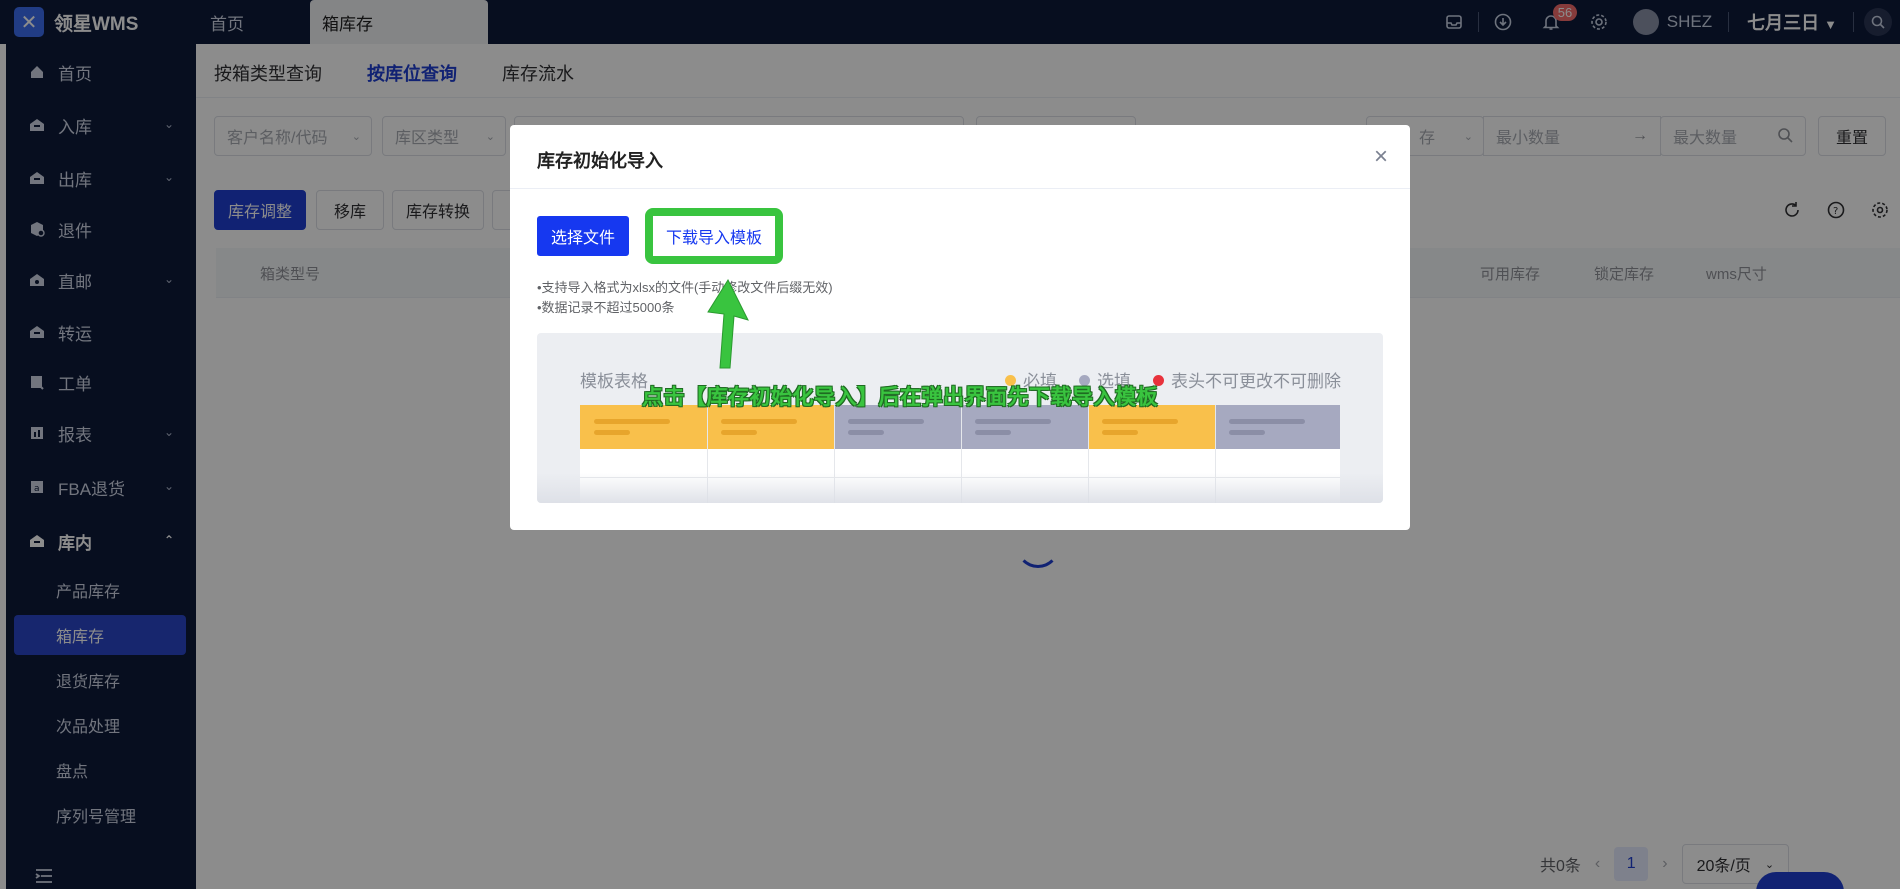  What do you see at coordinates (1381, 157) in the screenshot?
I see `close-icon: ×` at bounding box center [1381, 157].